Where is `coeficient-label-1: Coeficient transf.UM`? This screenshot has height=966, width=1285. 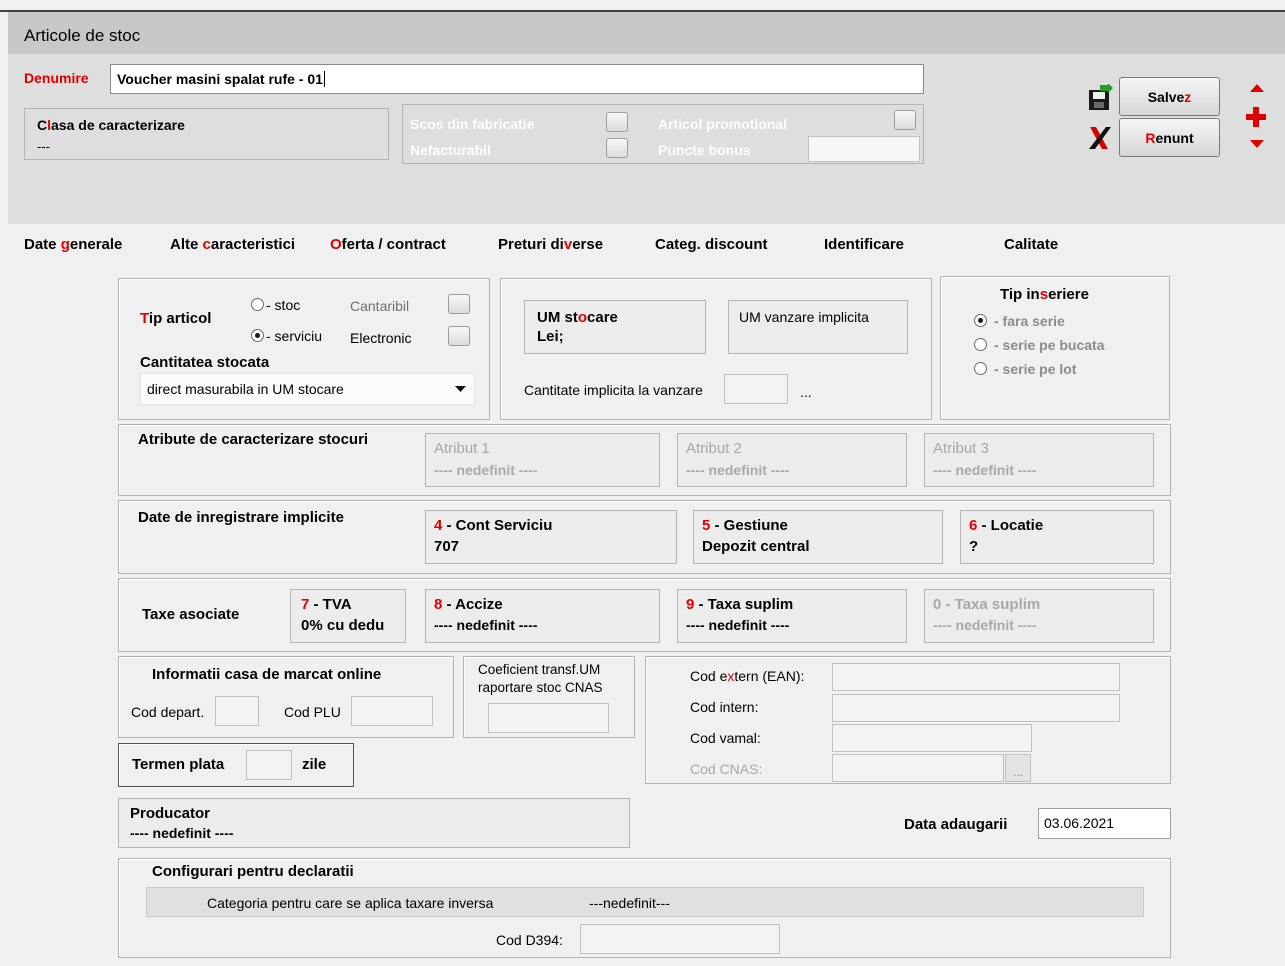
coeficient-label-1: Coeficient transf.UM is located at coordinates (539, 669).